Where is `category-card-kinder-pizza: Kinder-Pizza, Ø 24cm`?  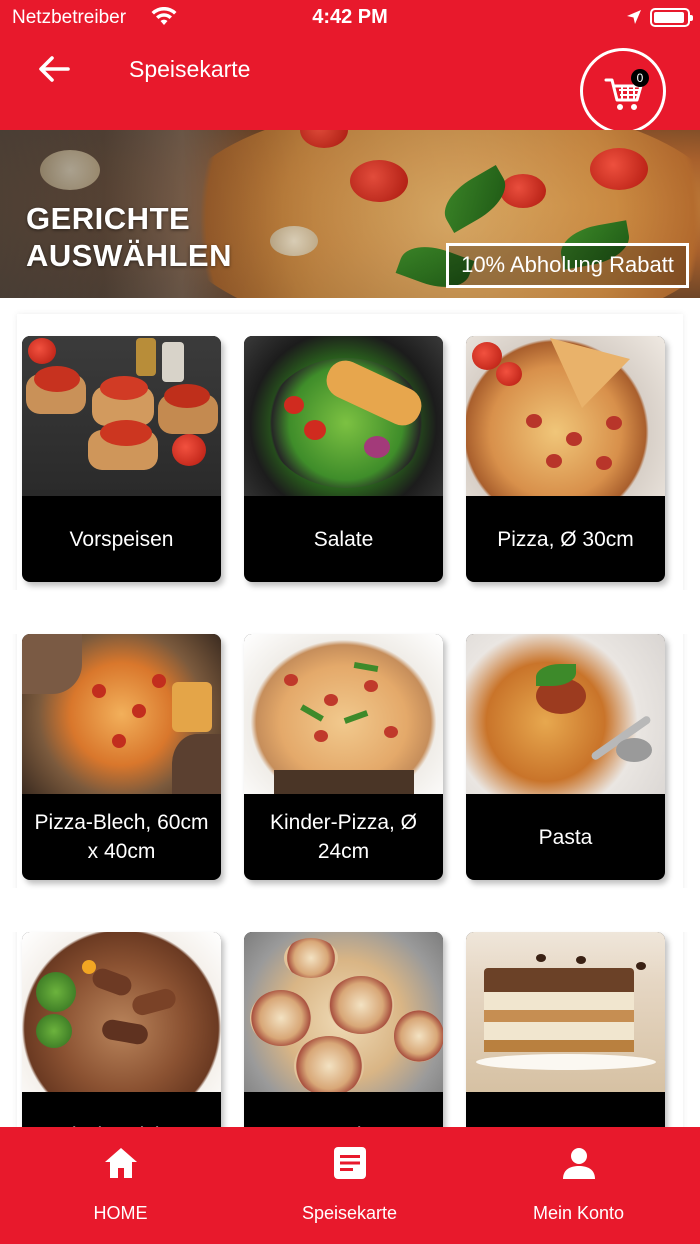 category-card-kinder-pizza: Kinder-Pizza, Ø 24cm is located at coordinates (343, 757).